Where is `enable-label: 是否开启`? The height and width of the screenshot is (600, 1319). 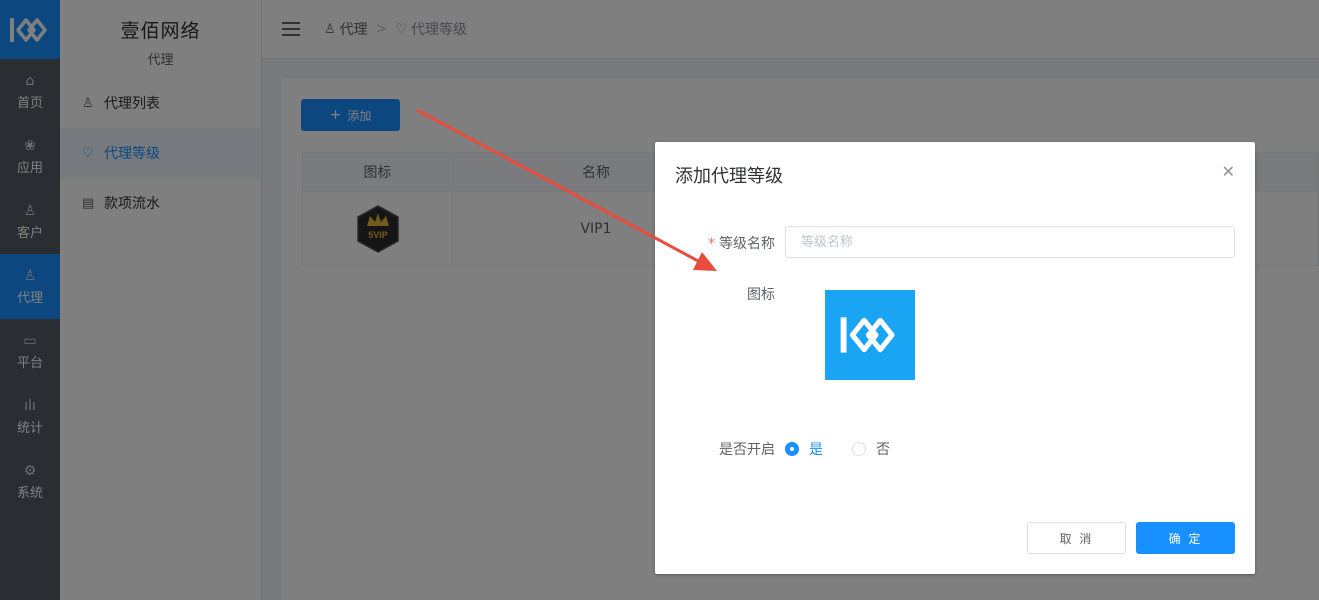 enable-label: 是否开启 is located at coordinates (747, 450).